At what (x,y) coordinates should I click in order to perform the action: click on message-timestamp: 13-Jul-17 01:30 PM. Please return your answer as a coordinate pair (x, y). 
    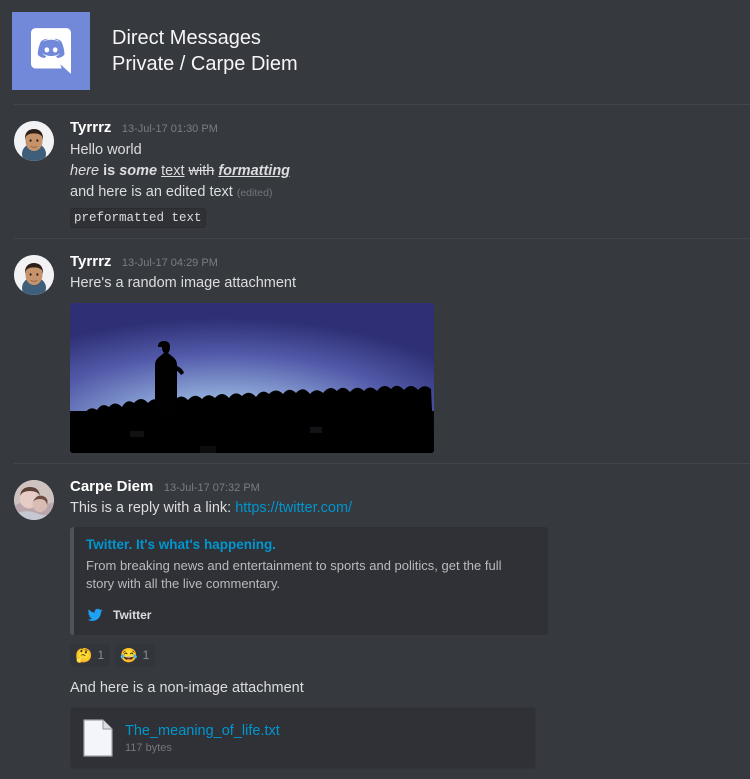
    Looking at the image, I should click on (169, 129).